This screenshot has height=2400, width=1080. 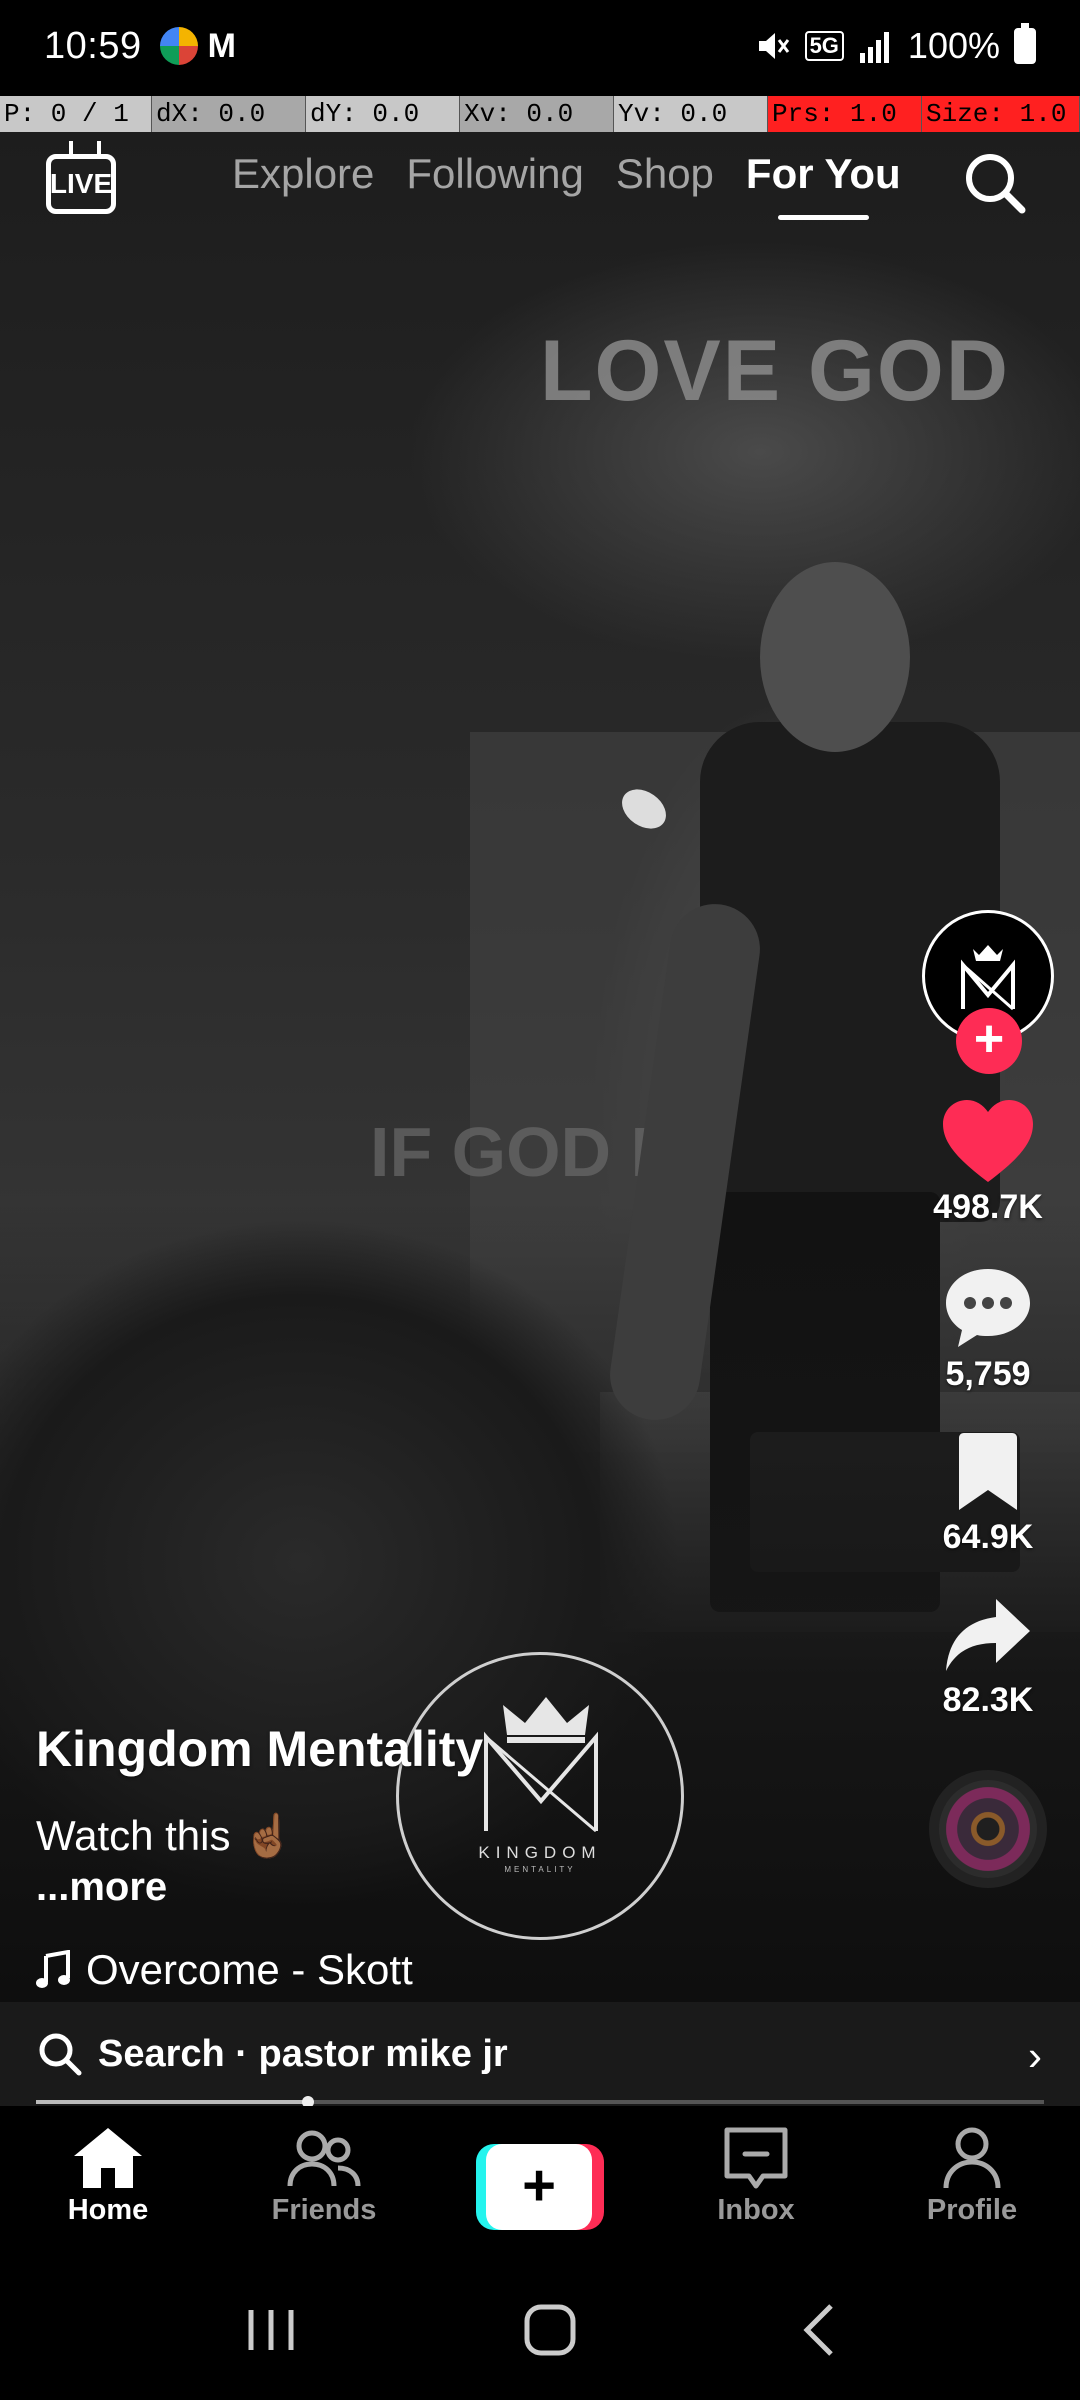 I want to click on status-right: 5G 100%, so click(x=895, y=45).